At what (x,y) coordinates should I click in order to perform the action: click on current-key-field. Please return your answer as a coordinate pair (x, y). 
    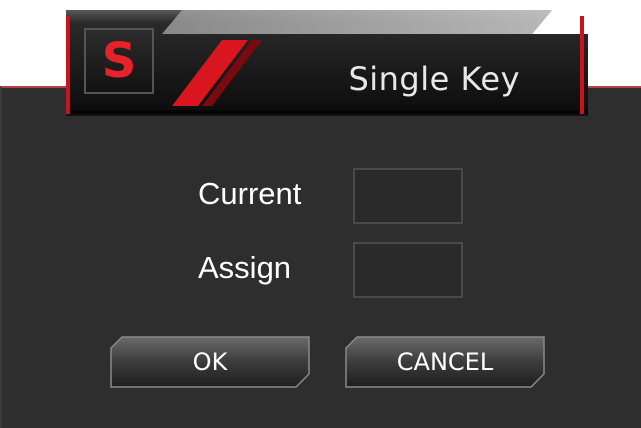
    Looking at the image, I should click on (408, 196).